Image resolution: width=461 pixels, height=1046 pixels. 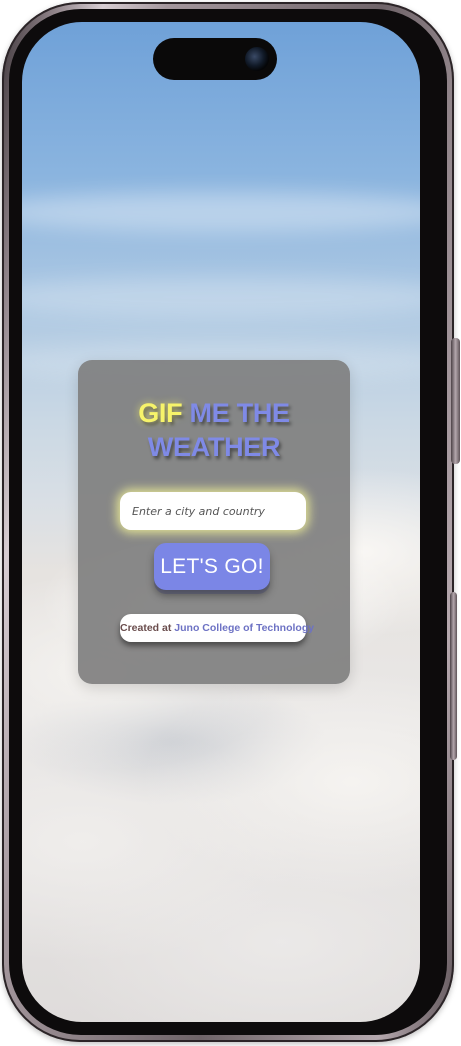 I want to click on camera-icon, so click(x=257, y=59).